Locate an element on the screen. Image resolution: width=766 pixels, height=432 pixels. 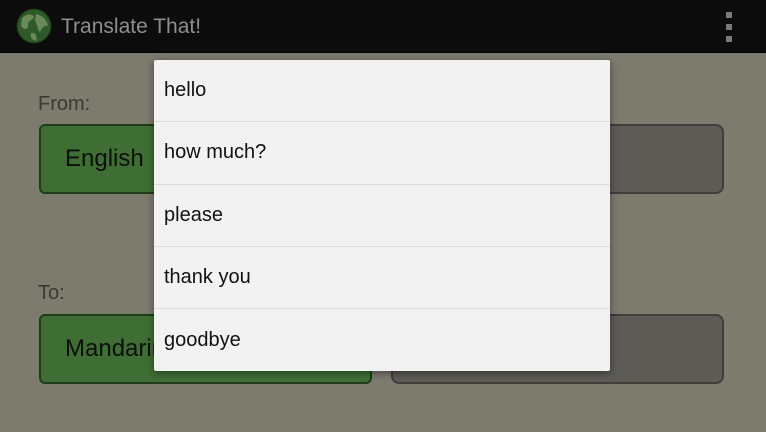
to-label: To: is located at coordinates (51, 293).